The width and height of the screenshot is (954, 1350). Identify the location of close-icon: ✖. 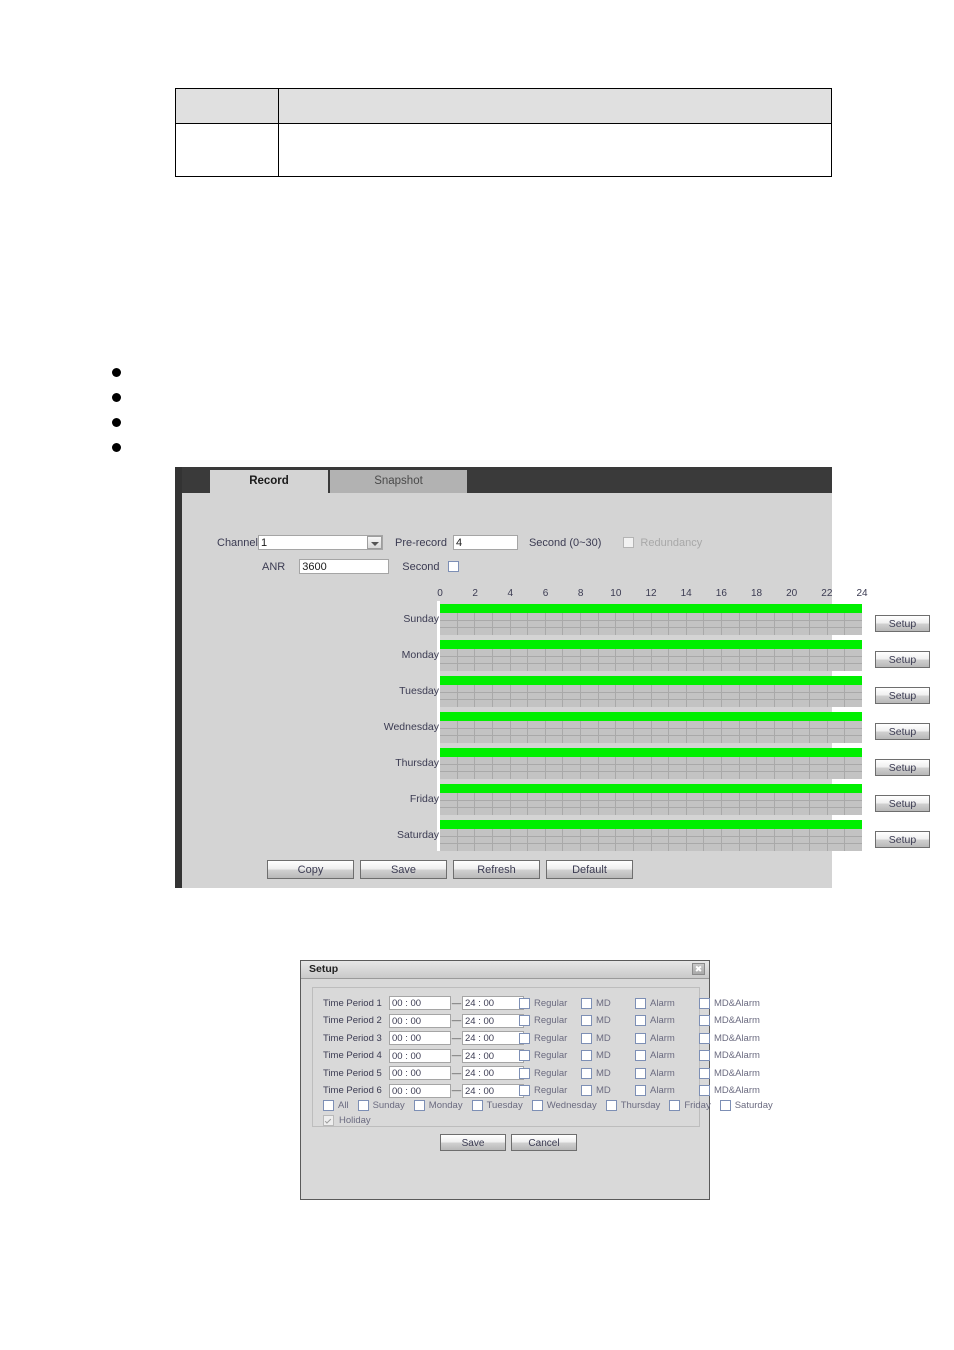
(698, 969).